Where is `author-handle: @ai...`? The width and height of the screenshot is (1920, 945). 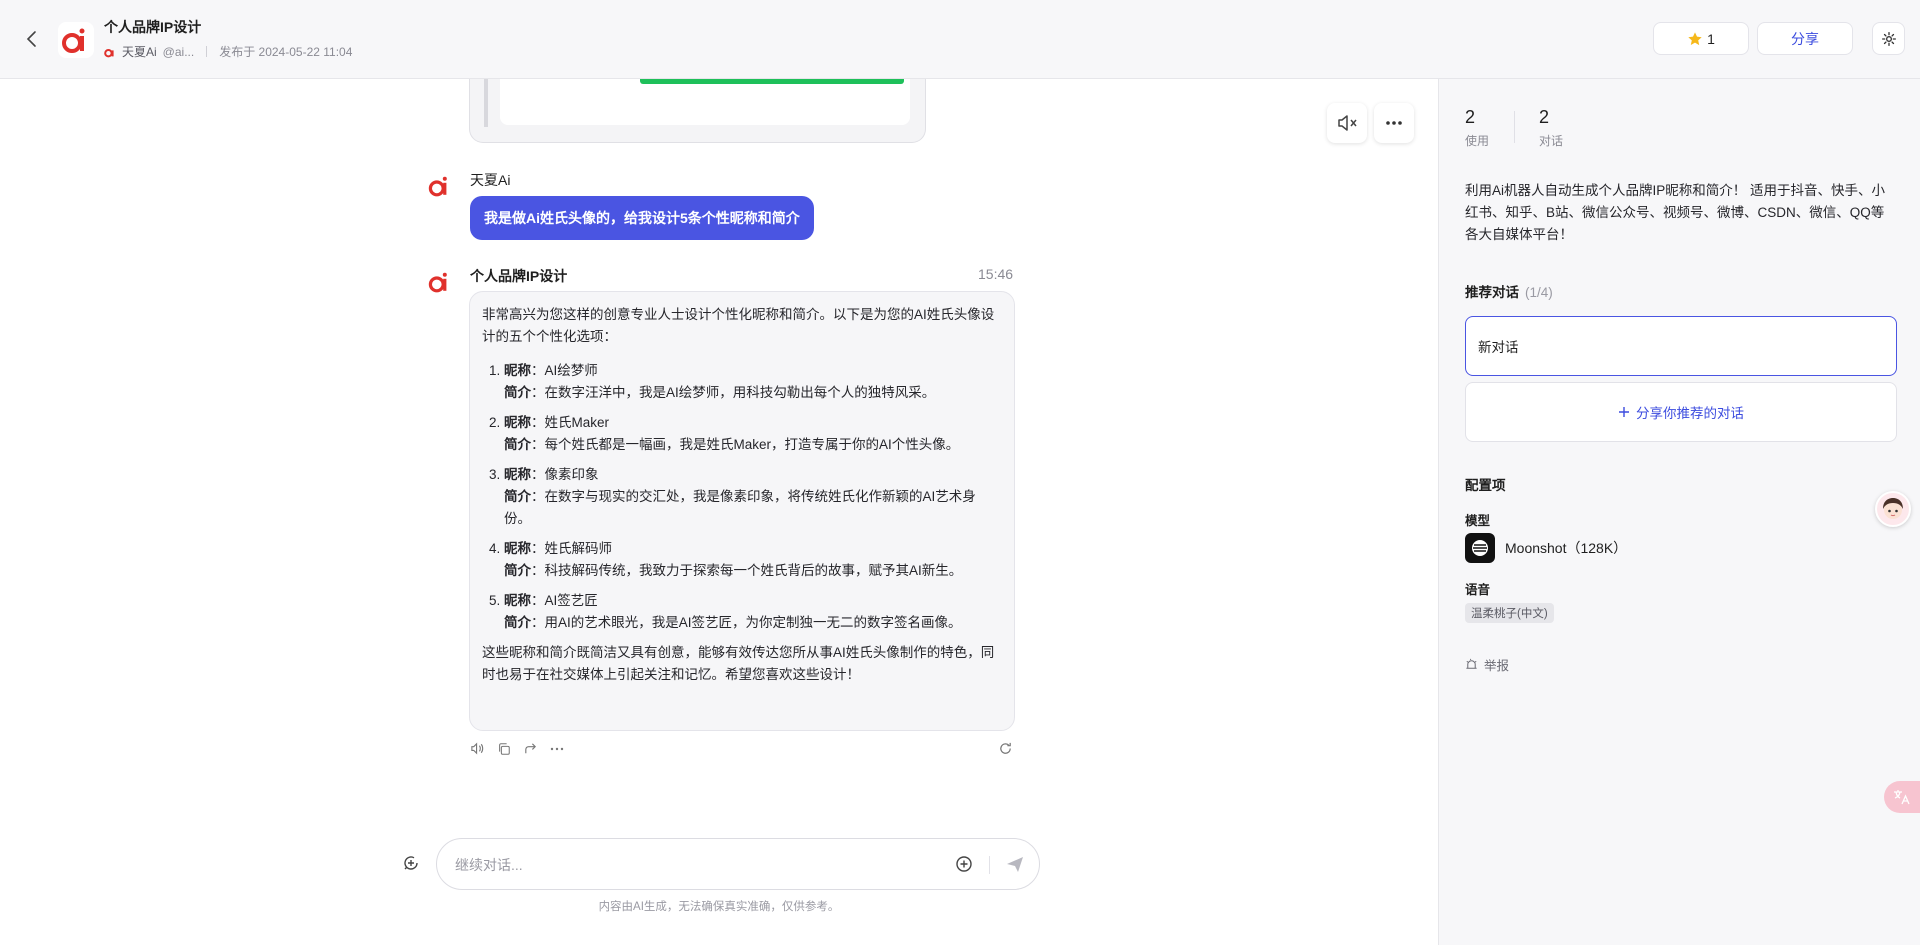 author-handle: @ai... is located at coordinates (178, 51).